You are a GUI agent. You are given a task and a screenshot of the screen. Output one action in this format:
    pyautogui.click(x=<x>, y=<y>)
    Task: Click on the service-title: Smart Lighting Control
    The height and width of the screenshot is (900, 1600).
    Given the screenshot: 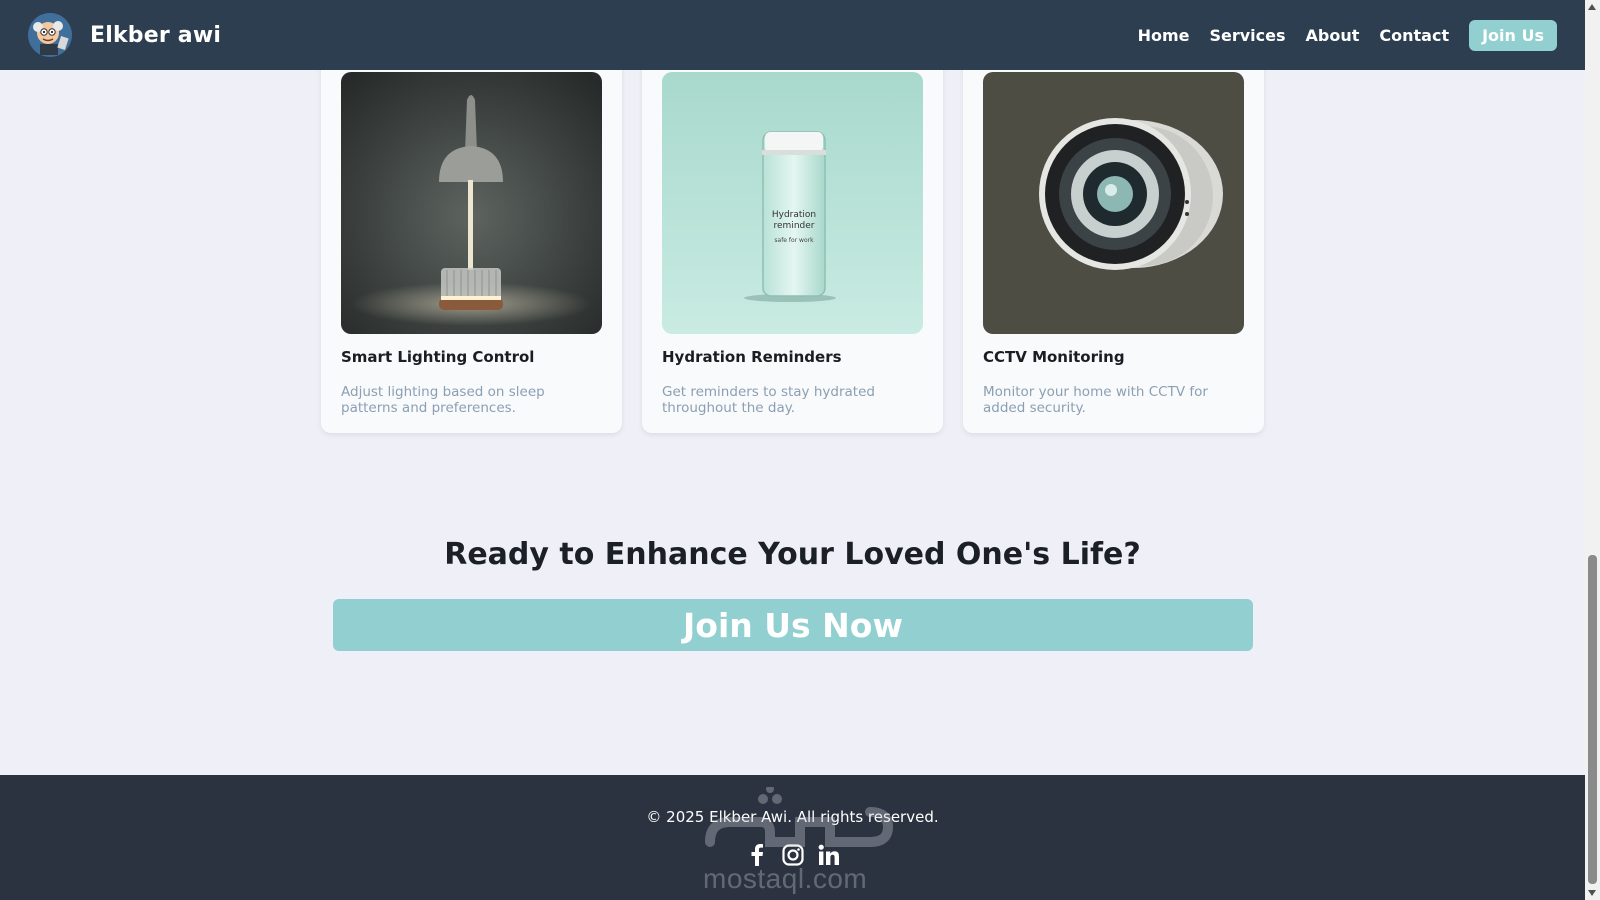 What is the action you would take?
    pyautogui.click(x=438, y=357)
    